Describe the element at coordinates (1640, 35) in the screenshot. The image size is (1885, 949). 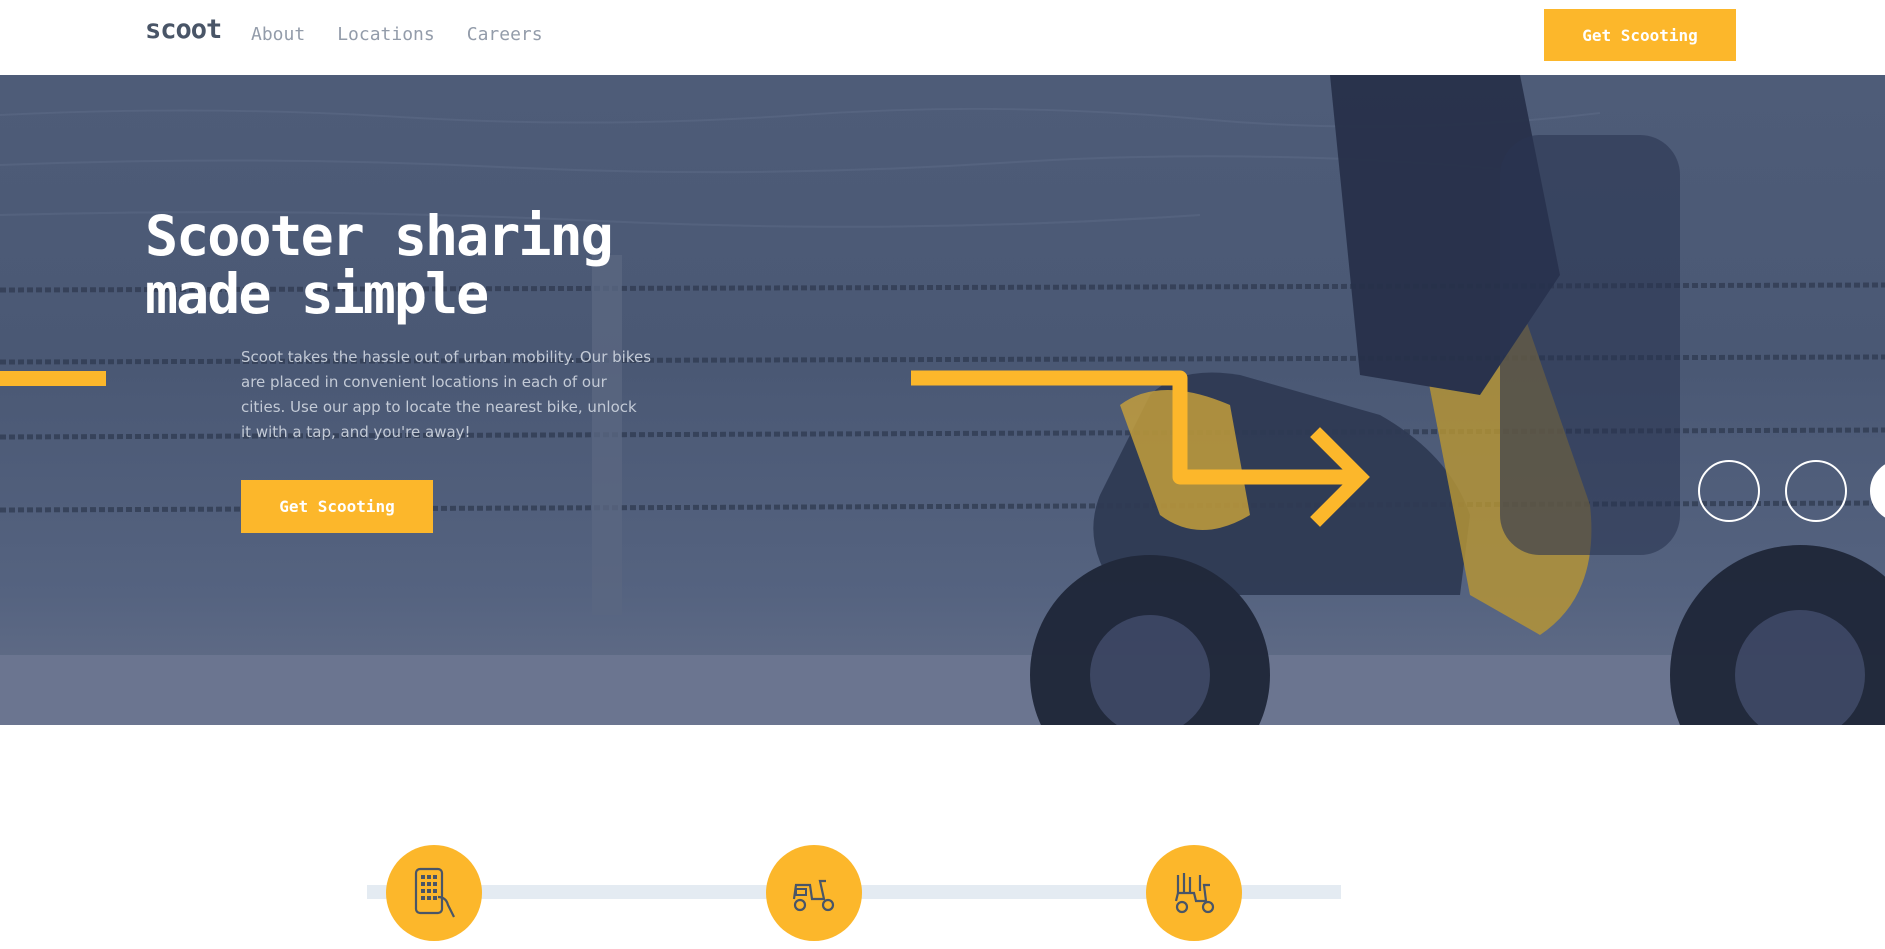
I see `header-get-scooting-button: Get Scooting` at that location.